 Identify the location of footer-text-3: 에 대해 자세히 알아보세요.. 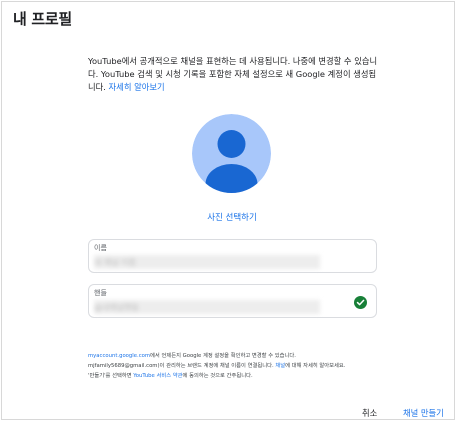
(315, 366).